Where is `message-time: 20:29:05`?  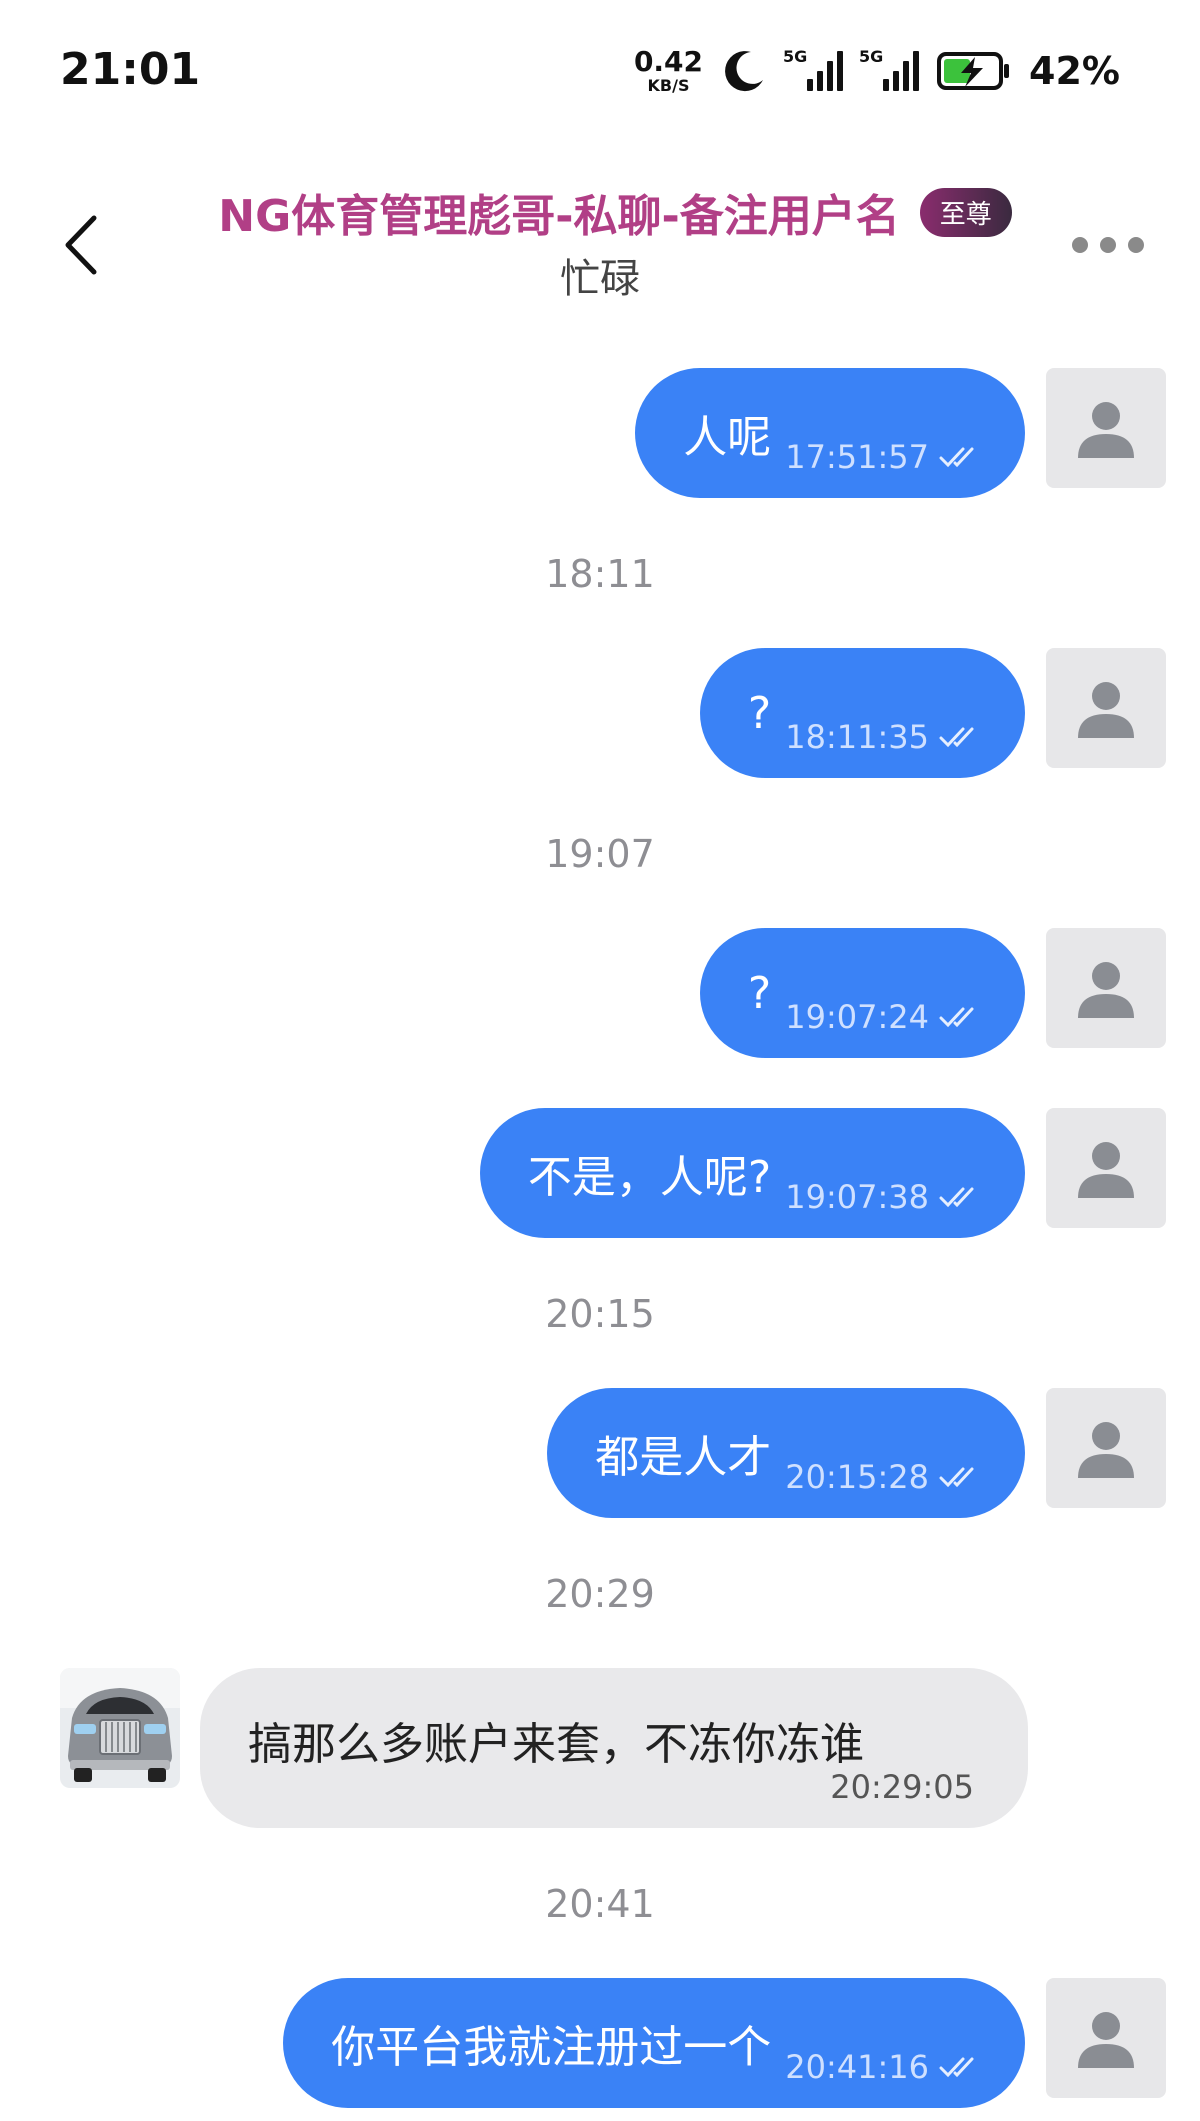 message-time: 20:29:05 is located at coordinates (902, 1787).